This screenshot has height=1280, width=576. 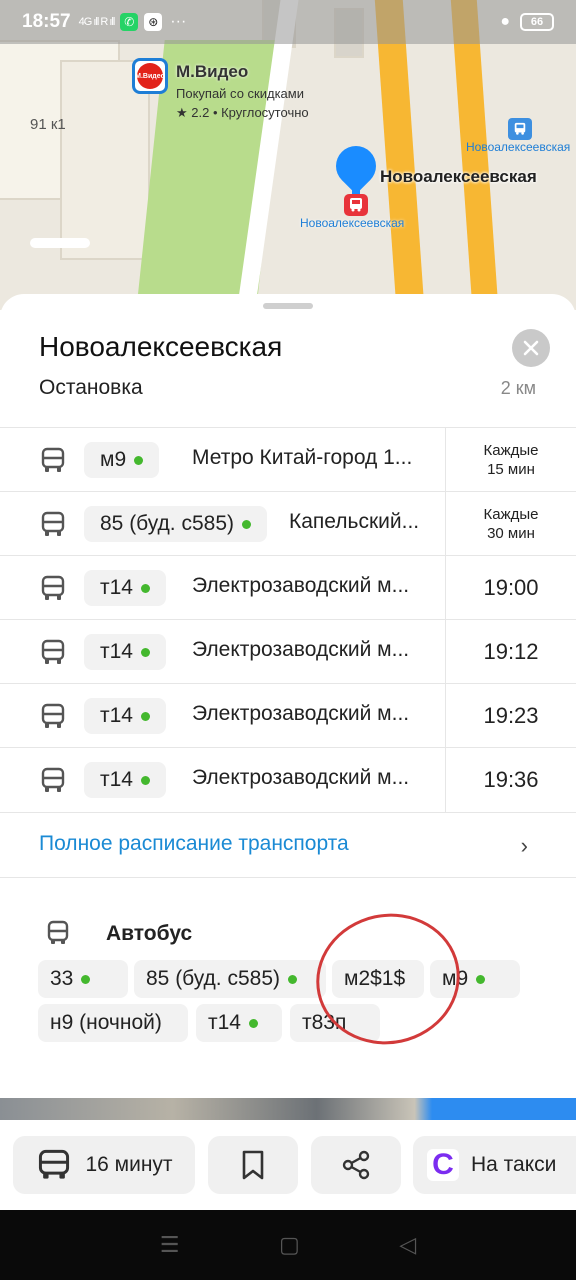 I want to click on bookmark-button, so click(x=253, y=1165).